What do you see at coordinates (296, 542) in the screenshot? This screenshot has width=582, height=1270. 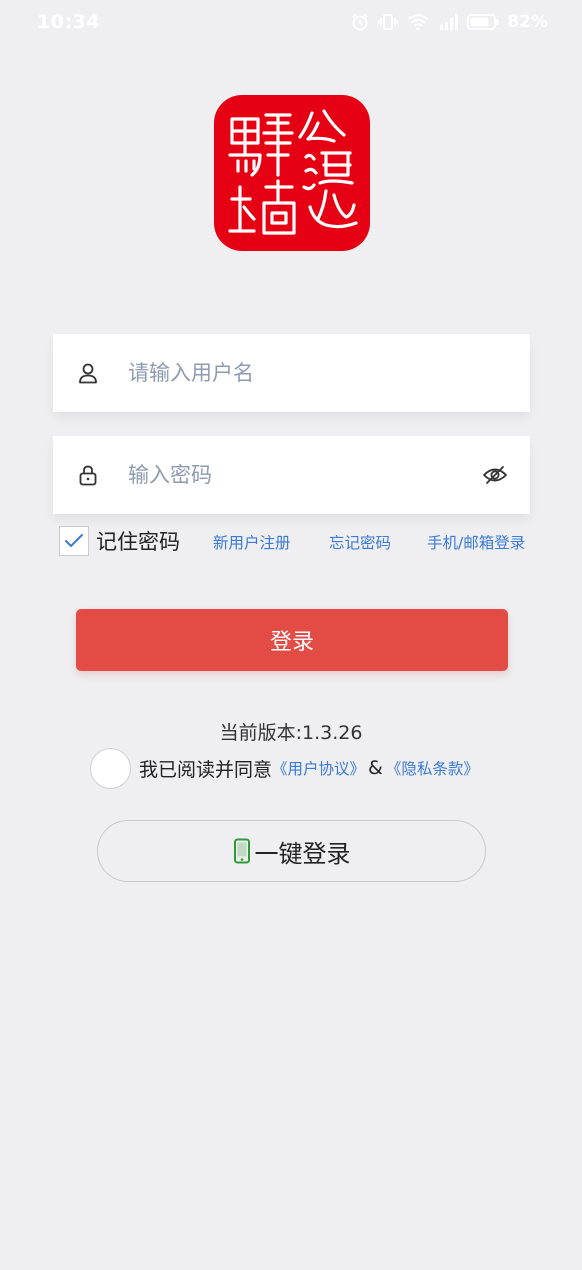 I see `login-options-row: 记住密码 新用户注册 忘记密码 手机/邮箱登录` at bounding box center [296, 542].